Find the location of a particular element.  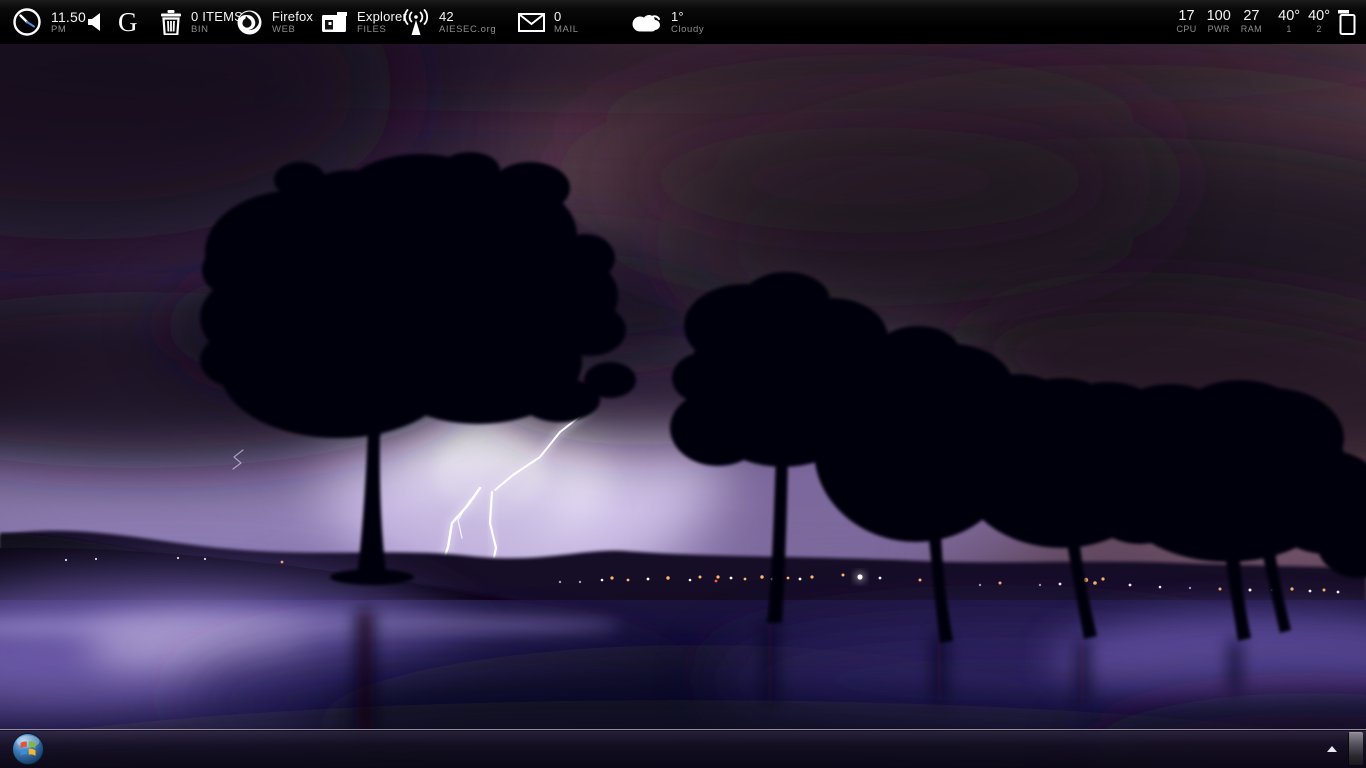

google-g-icon: G is located at coordinates (128, 21).